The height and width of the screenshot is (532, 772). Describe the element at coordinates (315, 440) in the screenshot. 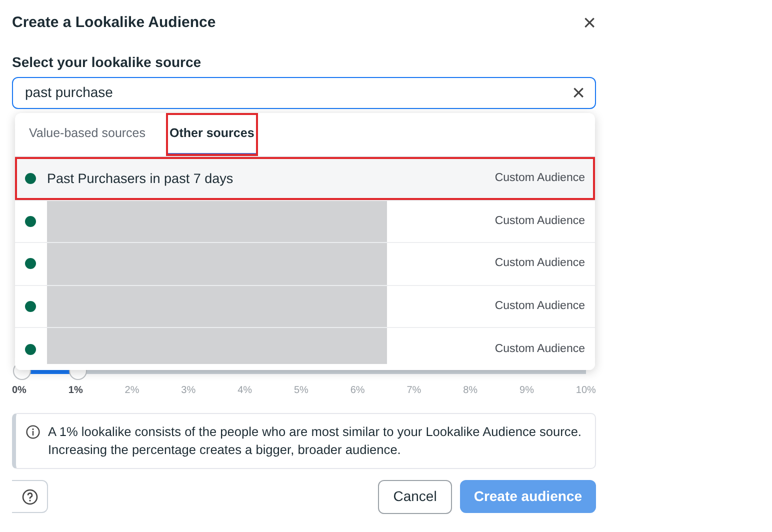

I see `info-text: A 1% lookalike consists of the people who are most similar to your Lookalike Audience source. Increasing the percentage creates a bigger, broader audience.` at that location.